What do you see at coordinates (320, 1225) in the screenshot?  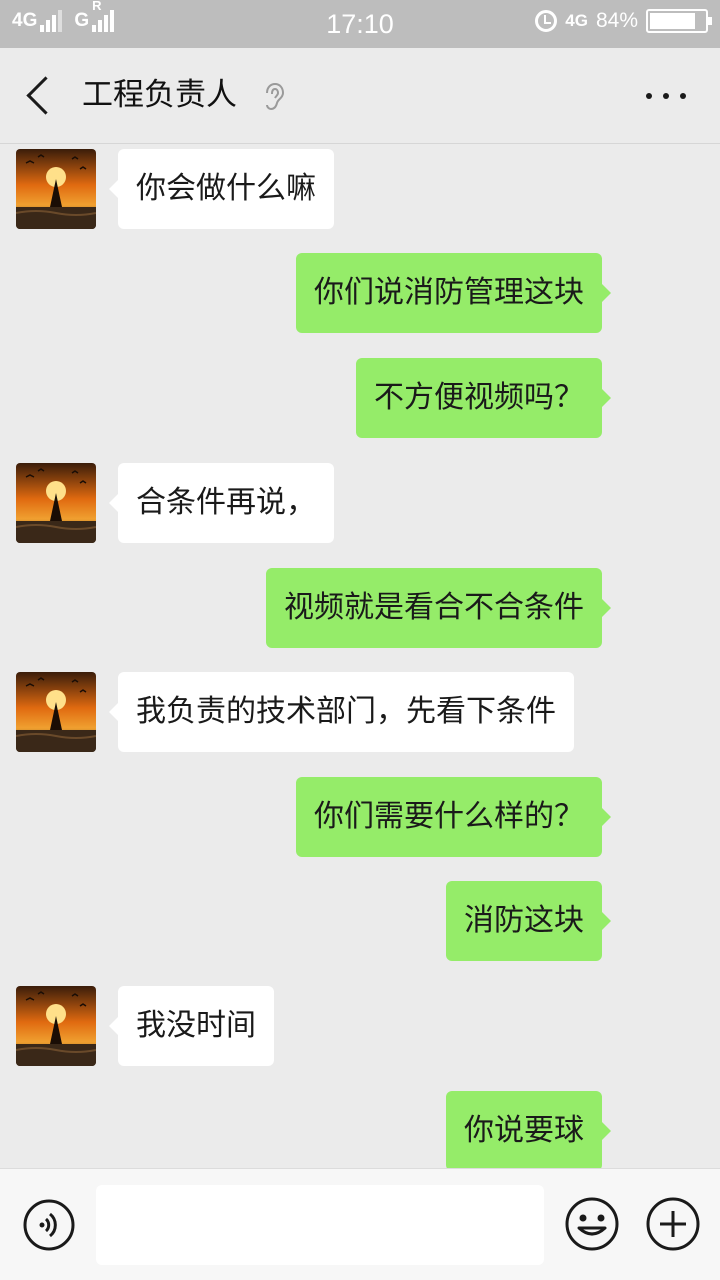 I see `message-input` at bounding box center [320, 1225].